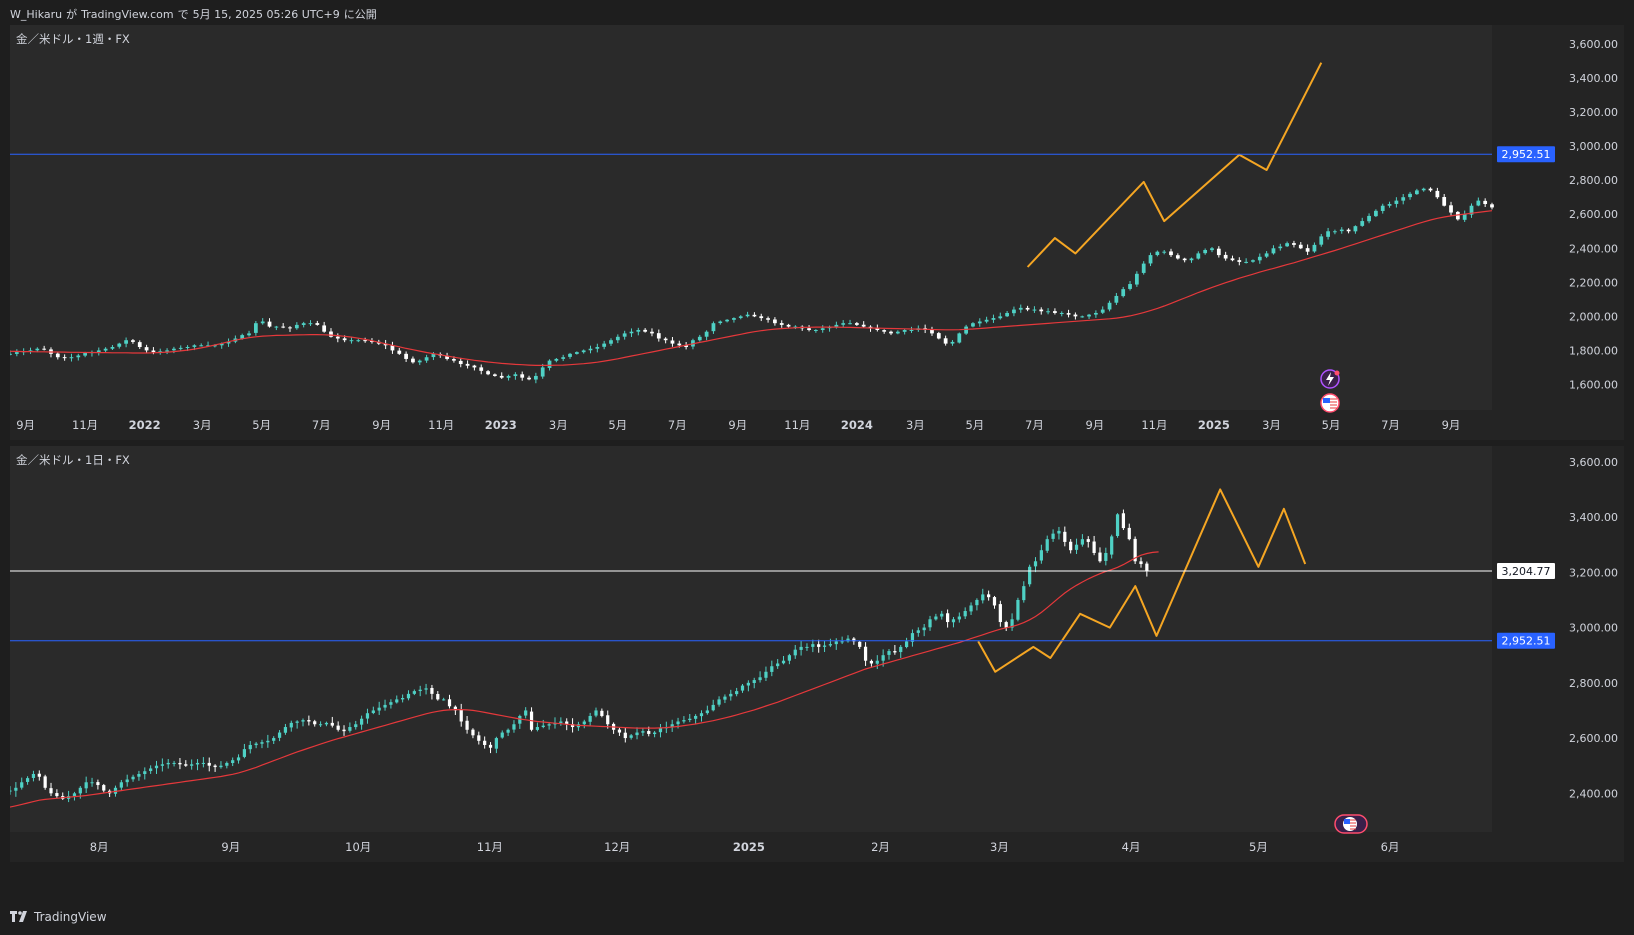  I want to click on x-tick-label: 5月, so click(617, 425).